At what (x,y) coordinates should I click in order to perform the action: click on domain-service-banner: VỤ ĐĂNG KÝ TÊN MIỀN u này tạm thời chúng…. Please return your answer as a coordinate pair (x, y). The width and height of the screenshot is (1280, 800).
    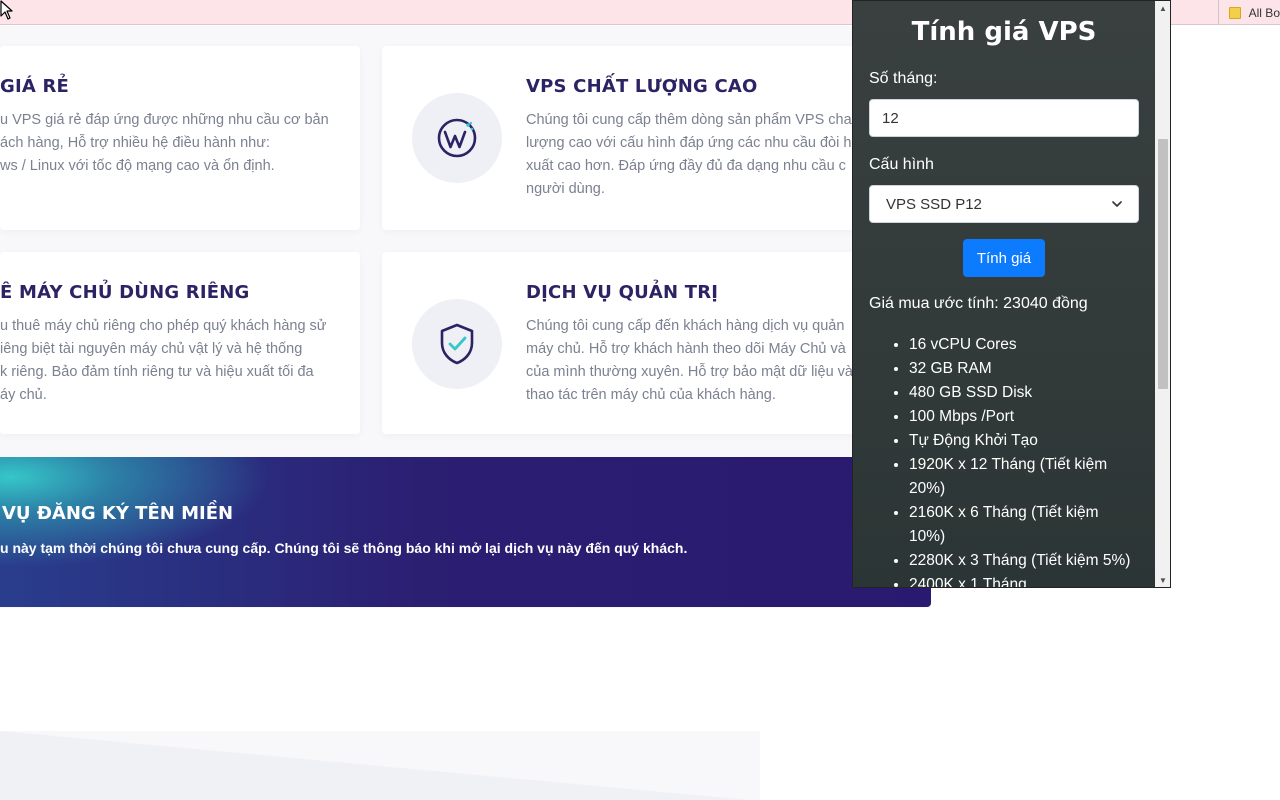
    Looking at the image, I should click on (465, 532).